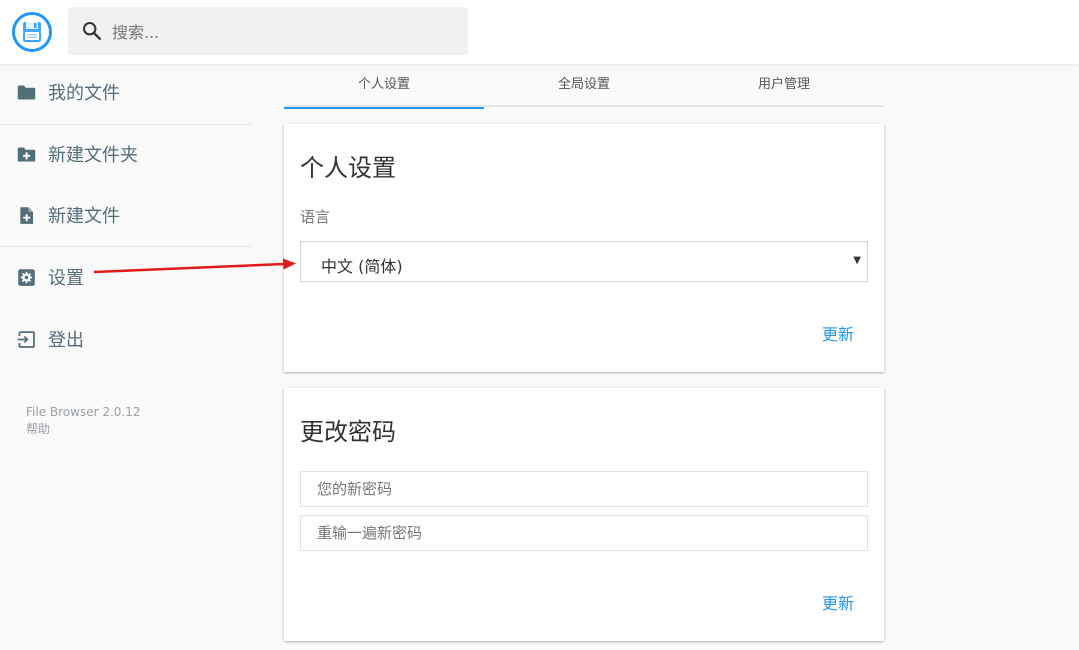 This screenshot has height=650, width=1079. I want to click on caret-down-icon: ▼, so click(857, 260).